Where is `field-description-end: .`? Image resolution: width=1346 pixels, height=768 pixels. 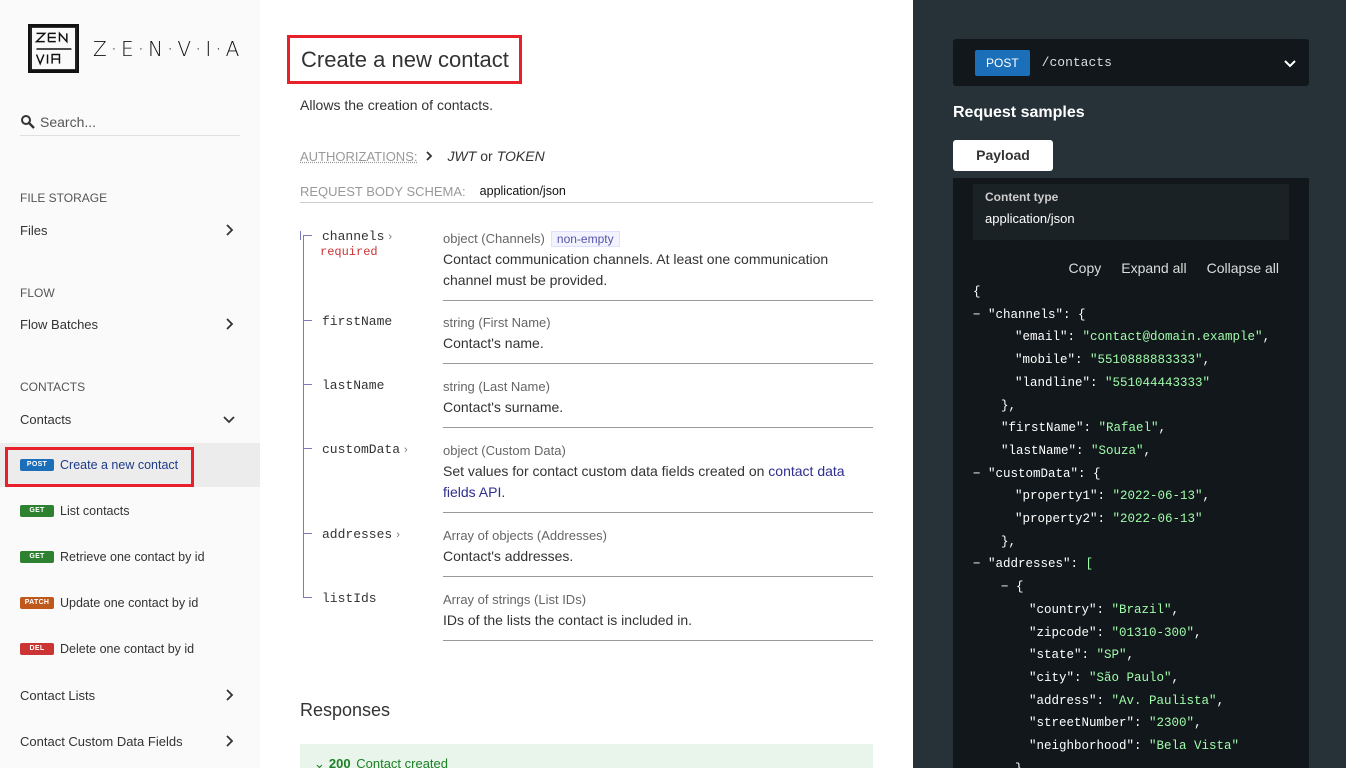 field-description-end: . is located at coordinates (503, 492).